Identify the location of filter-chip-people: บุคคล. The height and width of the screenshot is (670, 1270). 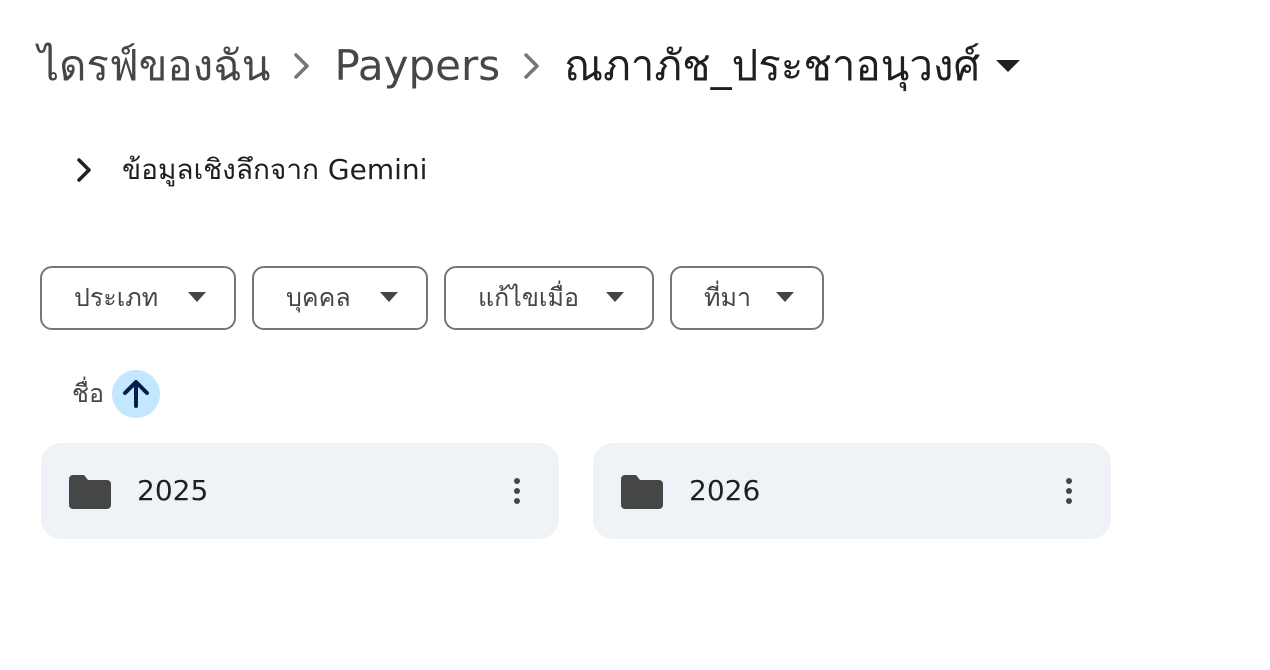
(340, 298).